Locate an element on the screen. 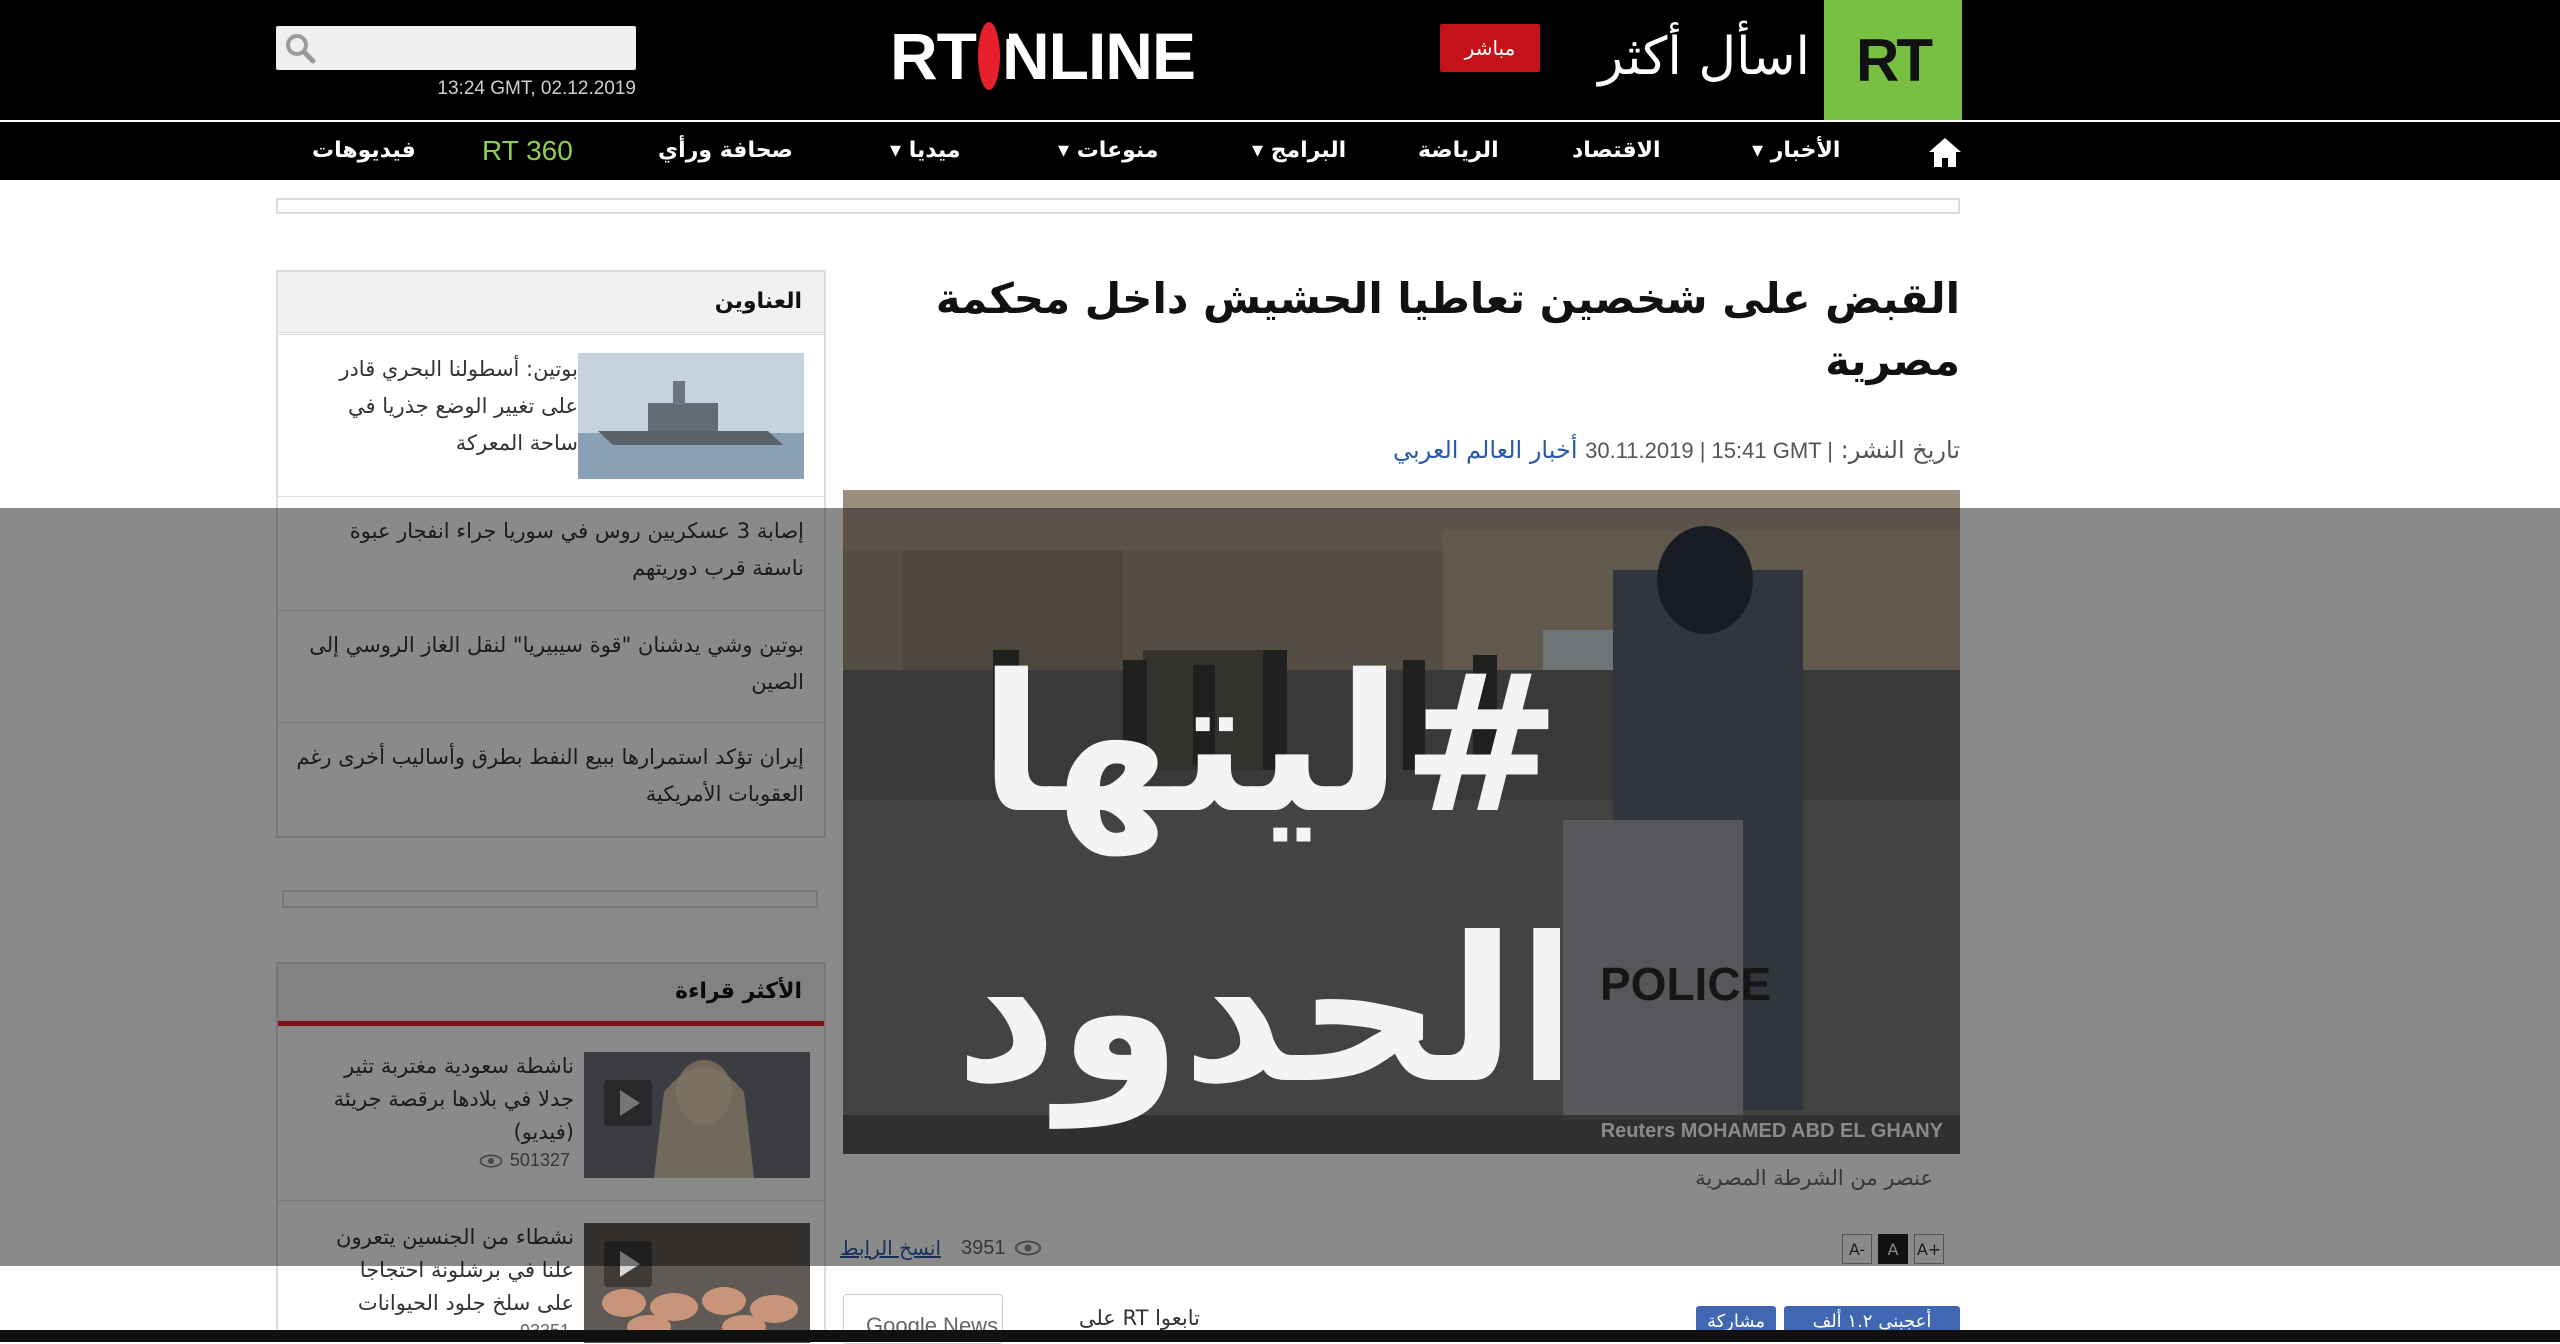  rt-logo: RT is located at coordinates (1893, 60).